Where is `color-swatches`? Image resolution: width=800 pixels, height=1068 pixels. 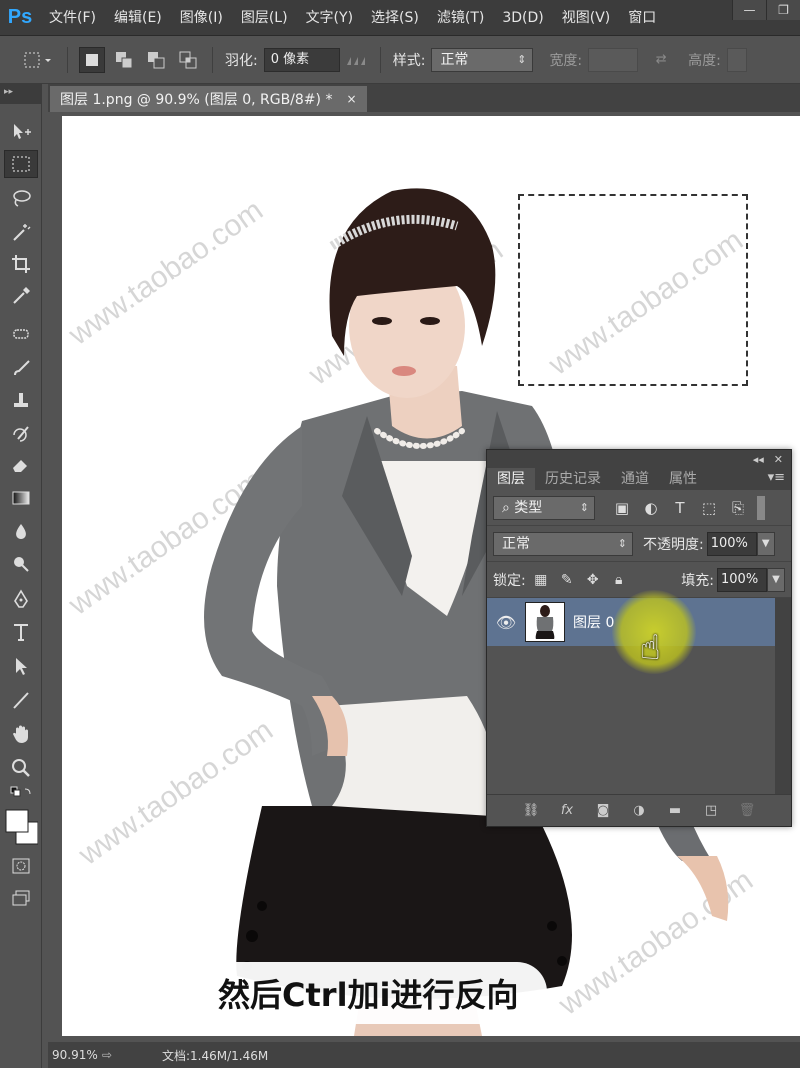 color-swatches is located at coordinates (21, 826).